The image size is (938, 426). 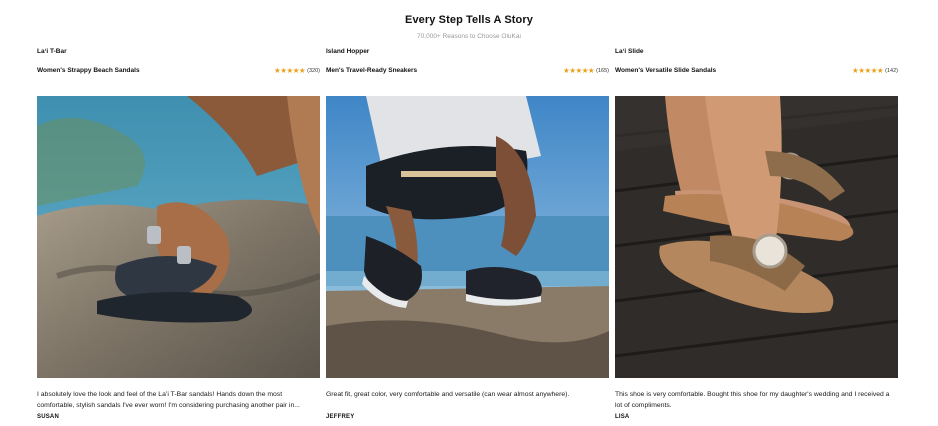 What do you see at coordinates (467, 70) in the screenshot?
I see `product-meta-row: Men's Travel-Ready Sneakers ★★★★★ (165)` at bounding box center [467, 70].